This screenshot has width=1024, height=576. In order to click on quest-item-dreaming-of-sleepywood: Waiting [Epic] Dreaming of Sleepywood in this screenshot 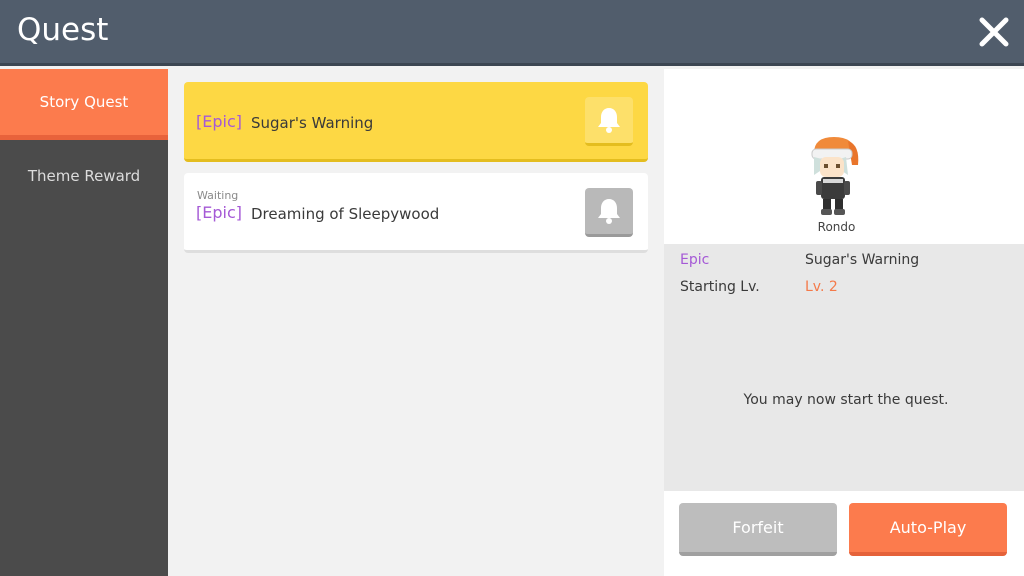, I will do `click(416, 213)`.